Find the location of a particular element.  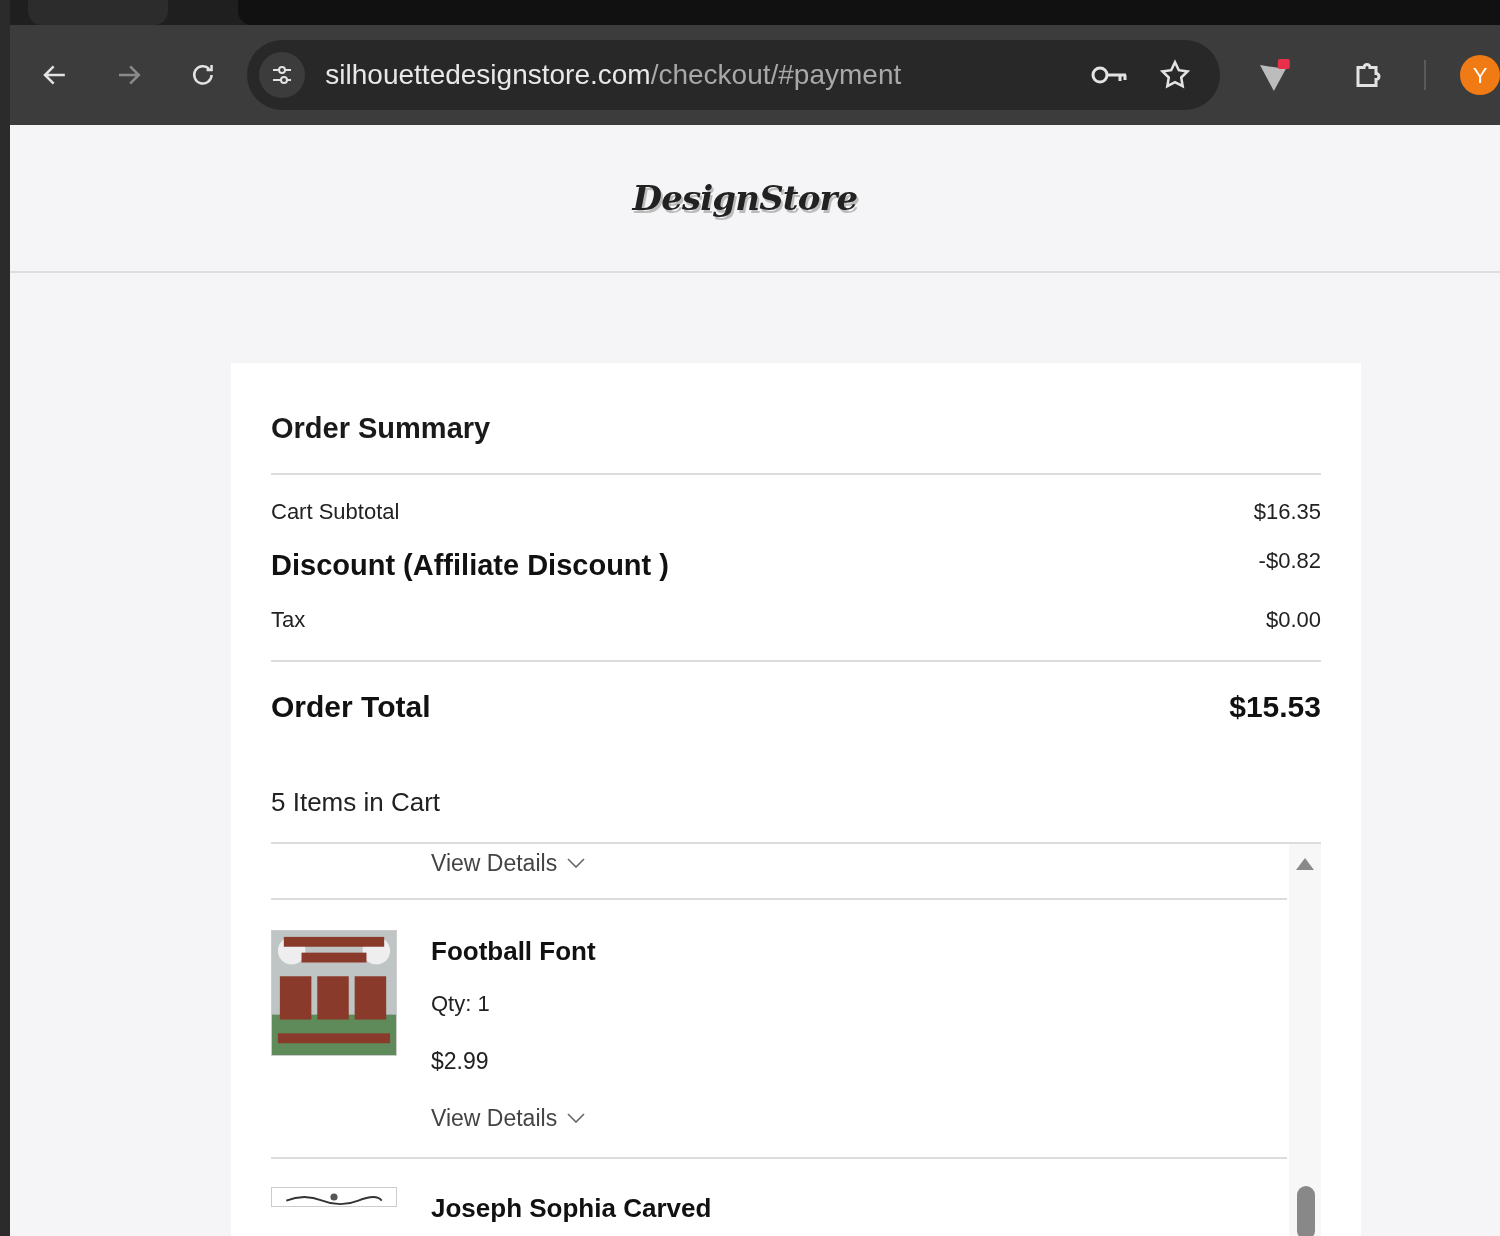

store-logo: DesignStore is located at coordinates (745, 198).